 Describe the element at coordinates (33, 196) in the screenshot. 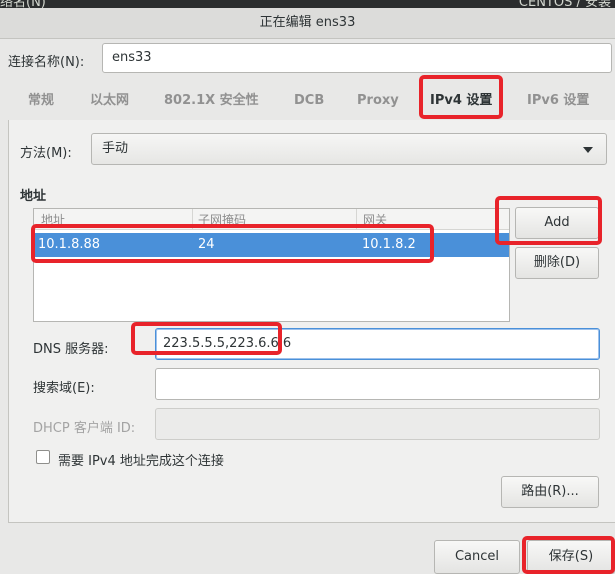

I see `address-section-title: 地址` at that location.